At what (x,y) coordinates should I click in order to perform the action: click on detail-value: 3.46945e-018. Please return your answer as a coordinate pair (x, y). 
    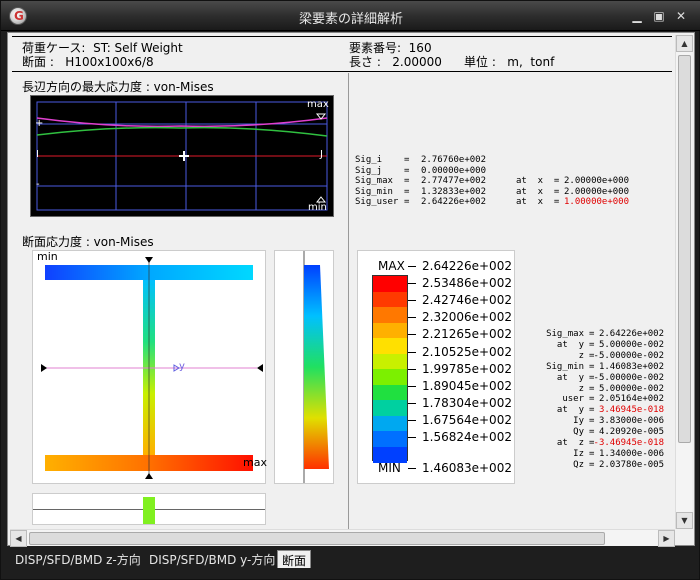
    Looking at the image, I should click on (631, 410).